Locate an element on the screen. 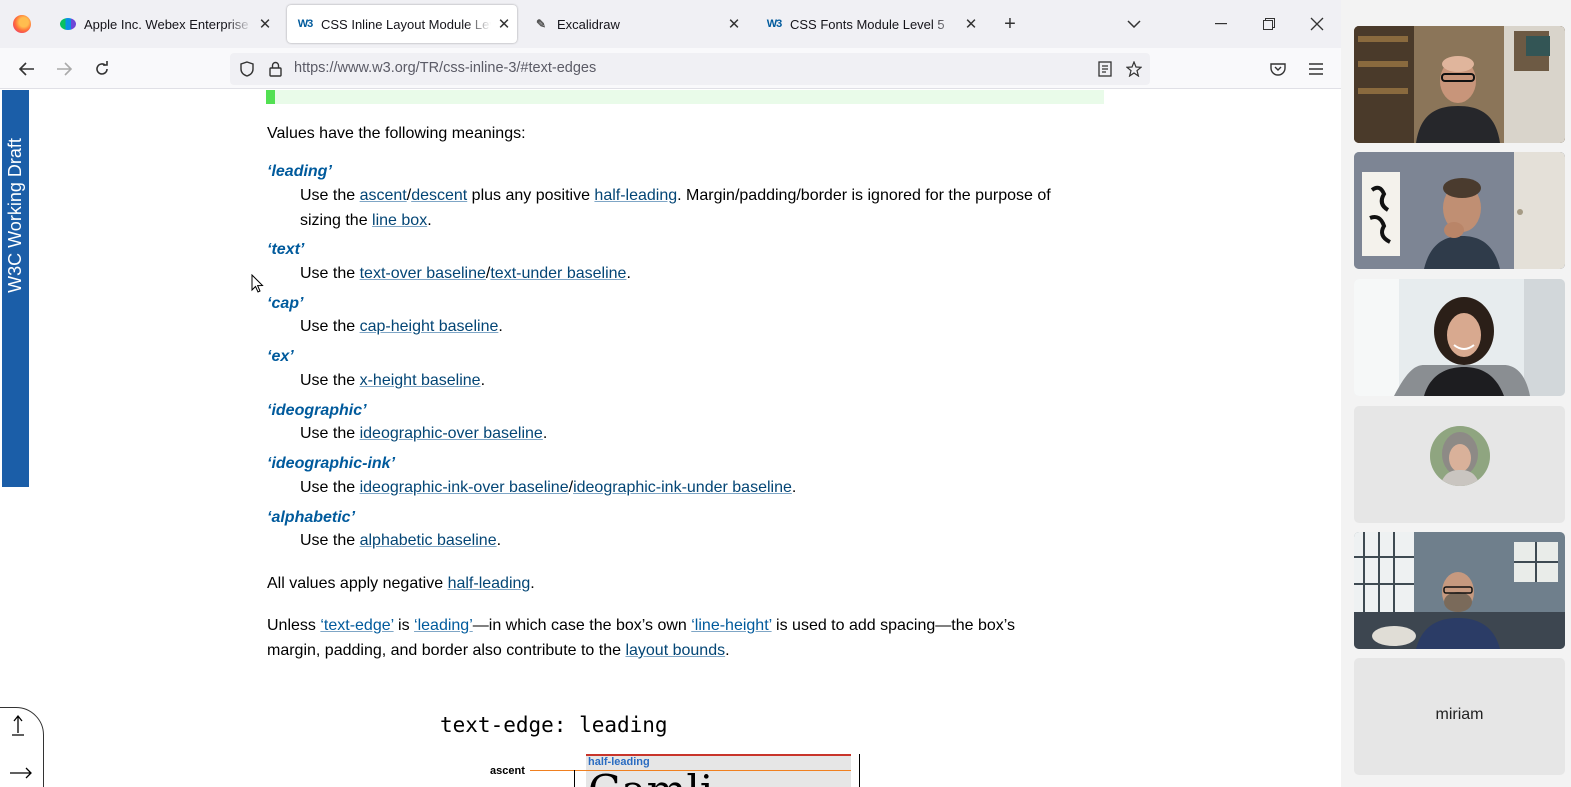 The width and height of the screenshot is (1571, 787). link-ideographic-ink-under-baseline: ideographic-ink-under baseline is located at coordinates (682, 487).